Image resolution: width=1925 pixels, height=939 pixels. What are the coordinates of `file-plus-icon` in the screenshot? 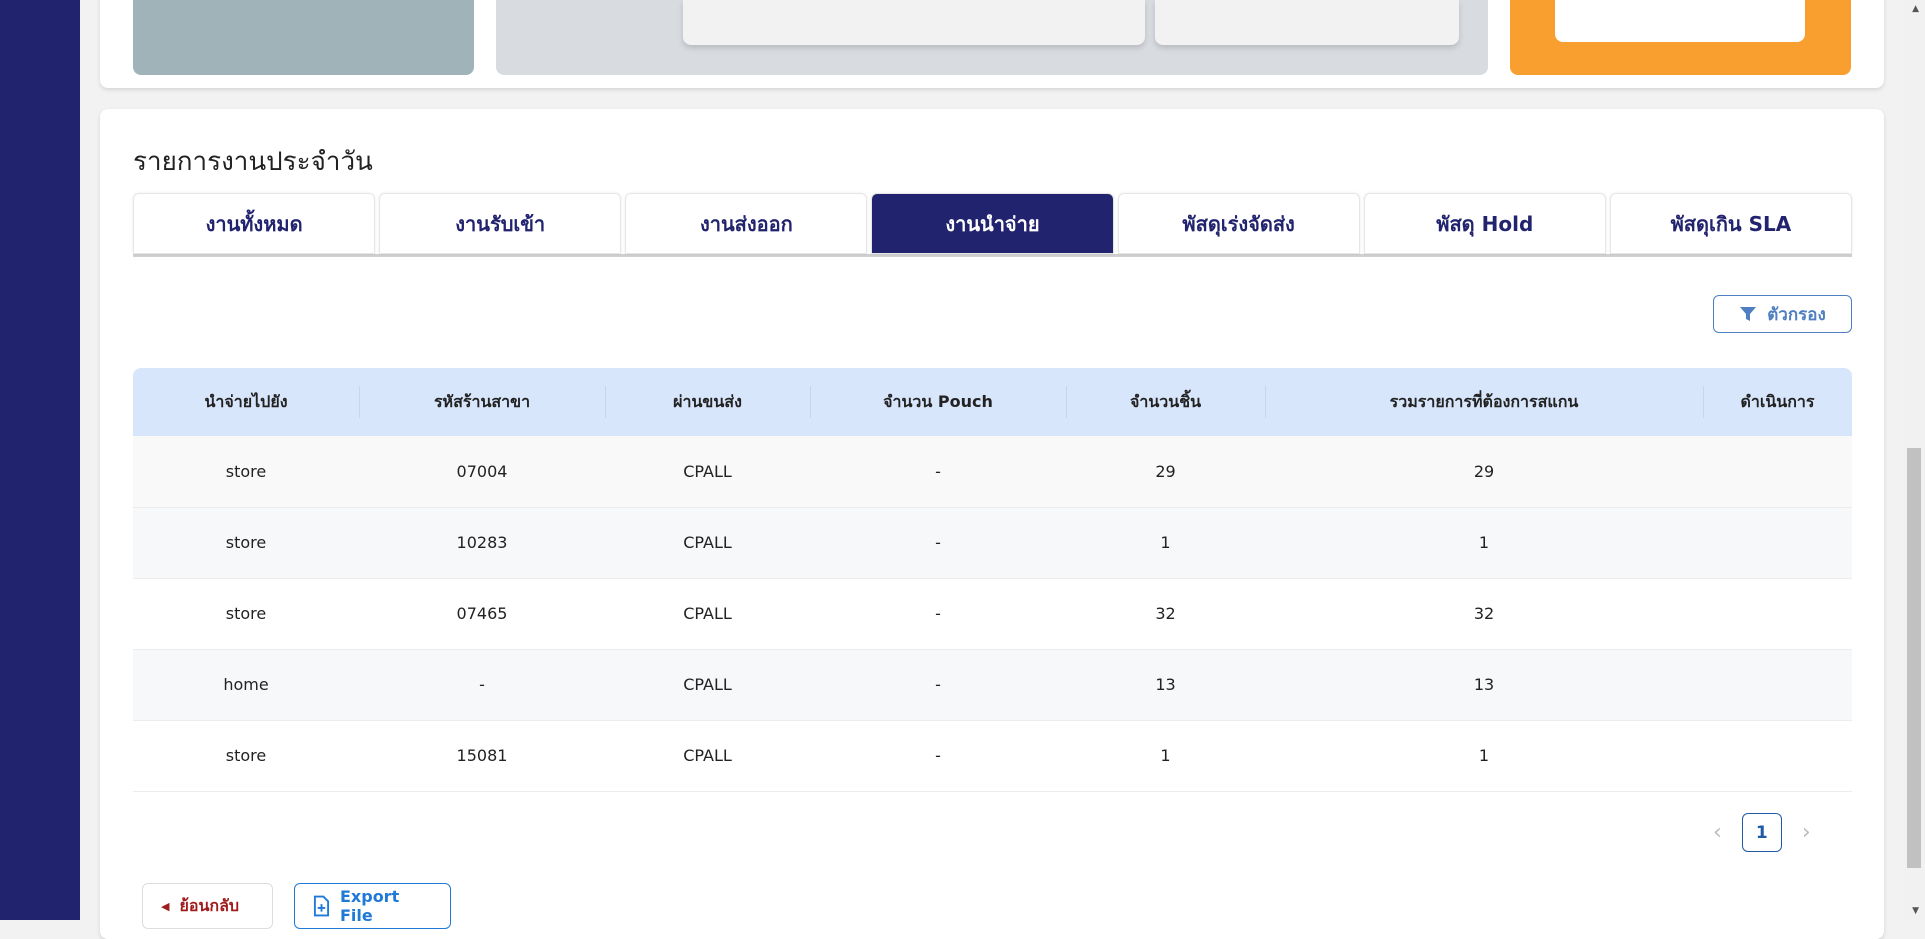 It's located at (321, 906).